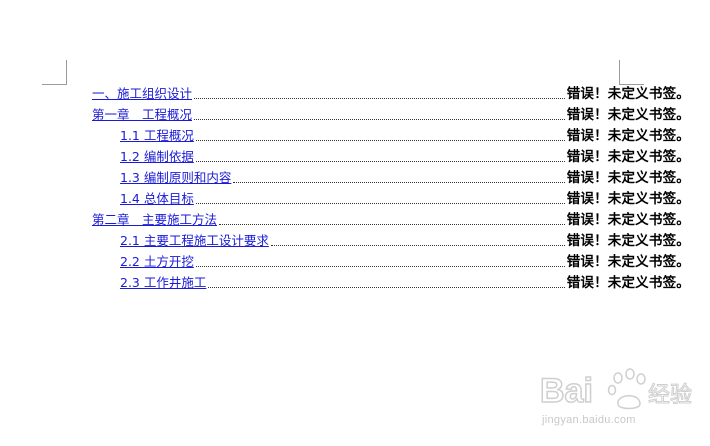 The height and width of the screenshot is (446, 710). What do you see at coordinates (175, 179) in the screenshot?
I see `toc-entry-title: 1.3 编制原则和内容` at bounding box center [175, 179].